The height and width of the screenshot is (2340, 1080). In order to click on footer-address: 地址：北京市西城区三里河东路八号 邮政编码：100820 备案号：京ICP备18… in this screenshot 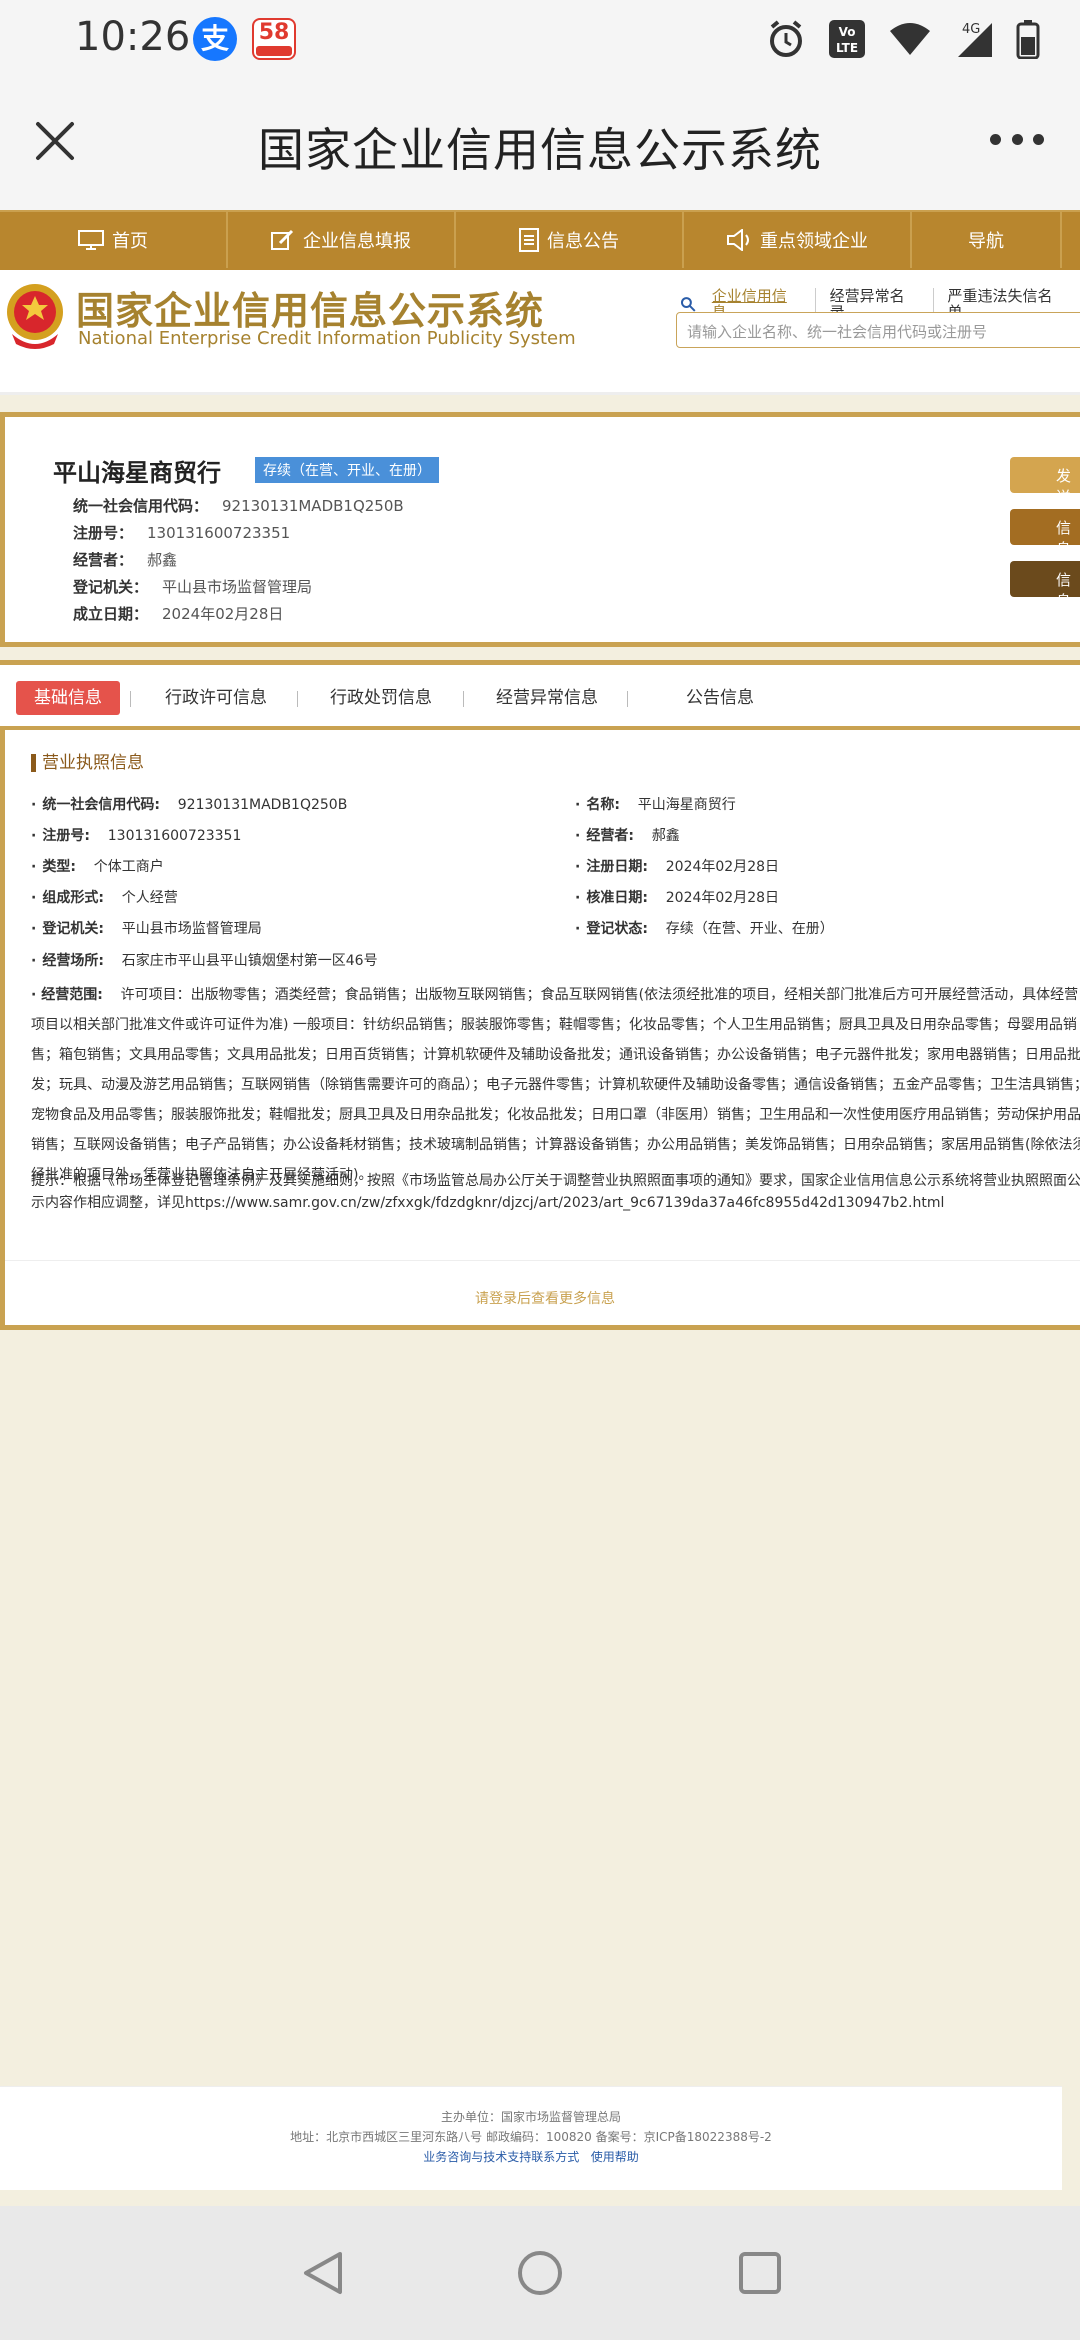, I will do `click(531, 2137)`.